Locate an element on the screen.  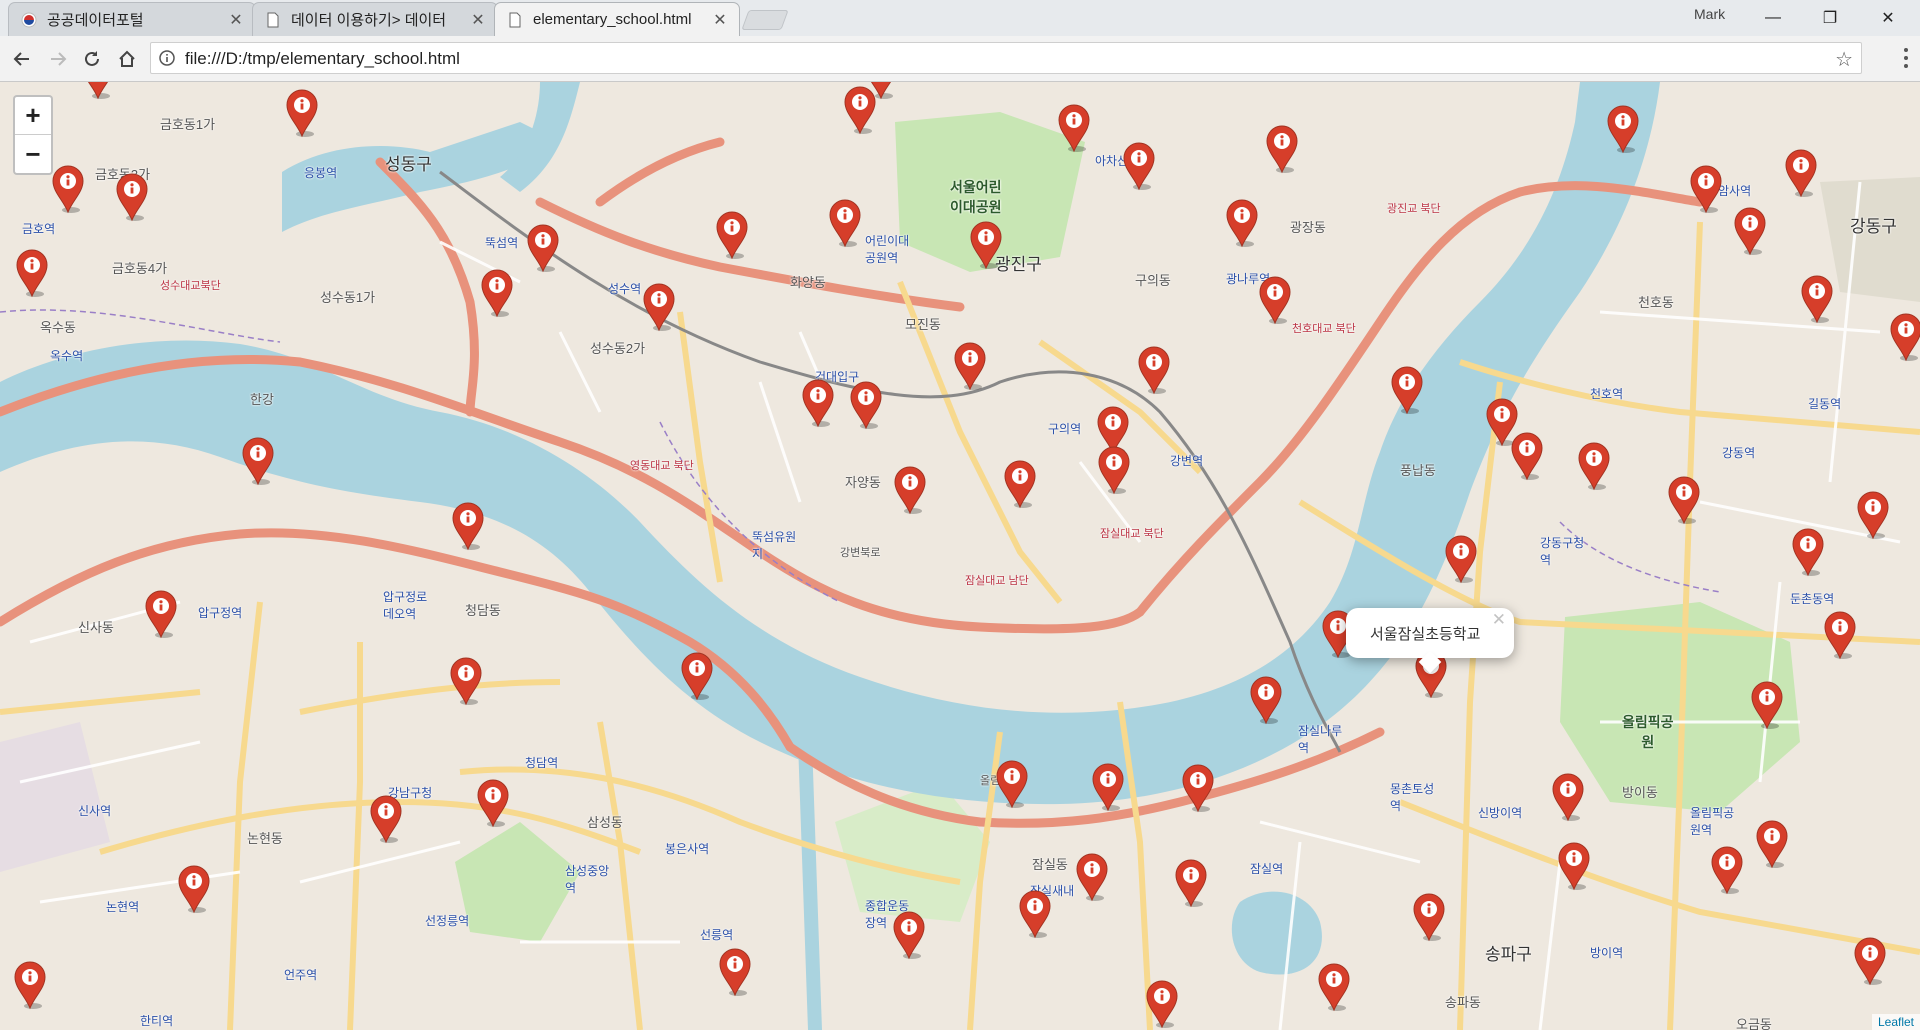
back-icon is located at coordinates (22, 59).